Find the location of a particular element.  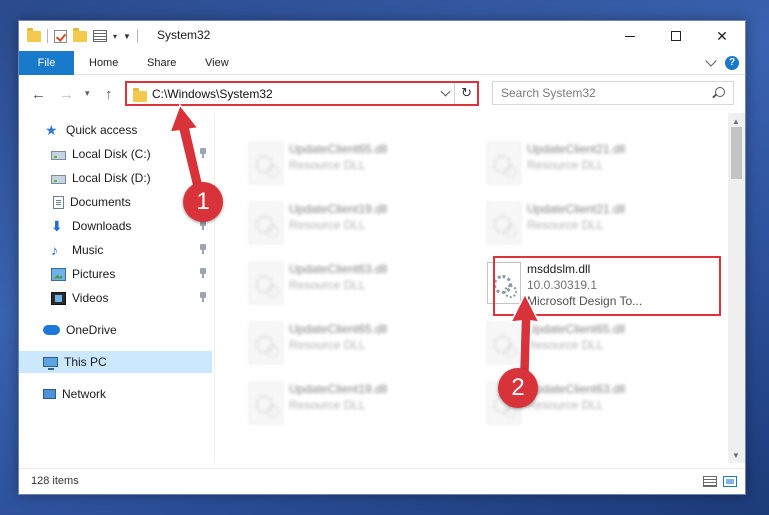

star-icon: ★ is located at coordinates (51, 129).